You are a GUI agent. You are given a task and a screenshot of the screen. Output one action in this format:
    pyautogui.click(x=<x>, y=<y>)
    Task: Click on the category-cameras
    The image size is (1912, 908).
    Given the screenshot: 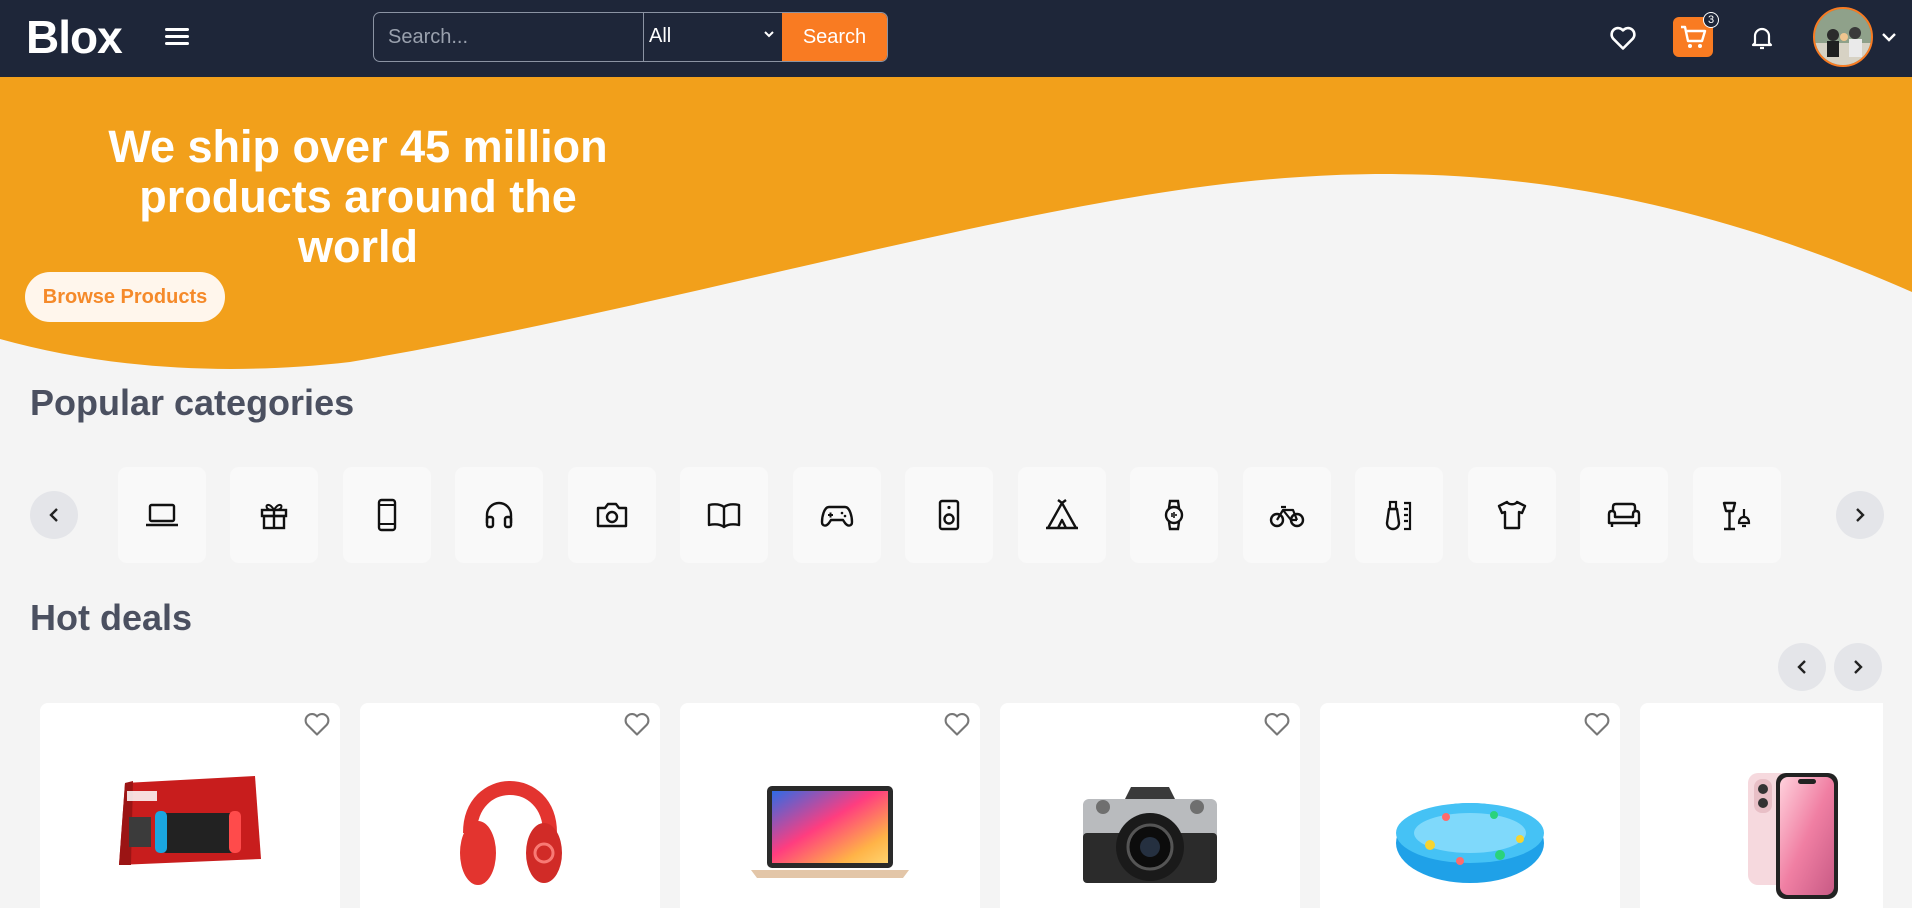 What is the action you would take?
    pyautogui.click(x=612, y=515)
    